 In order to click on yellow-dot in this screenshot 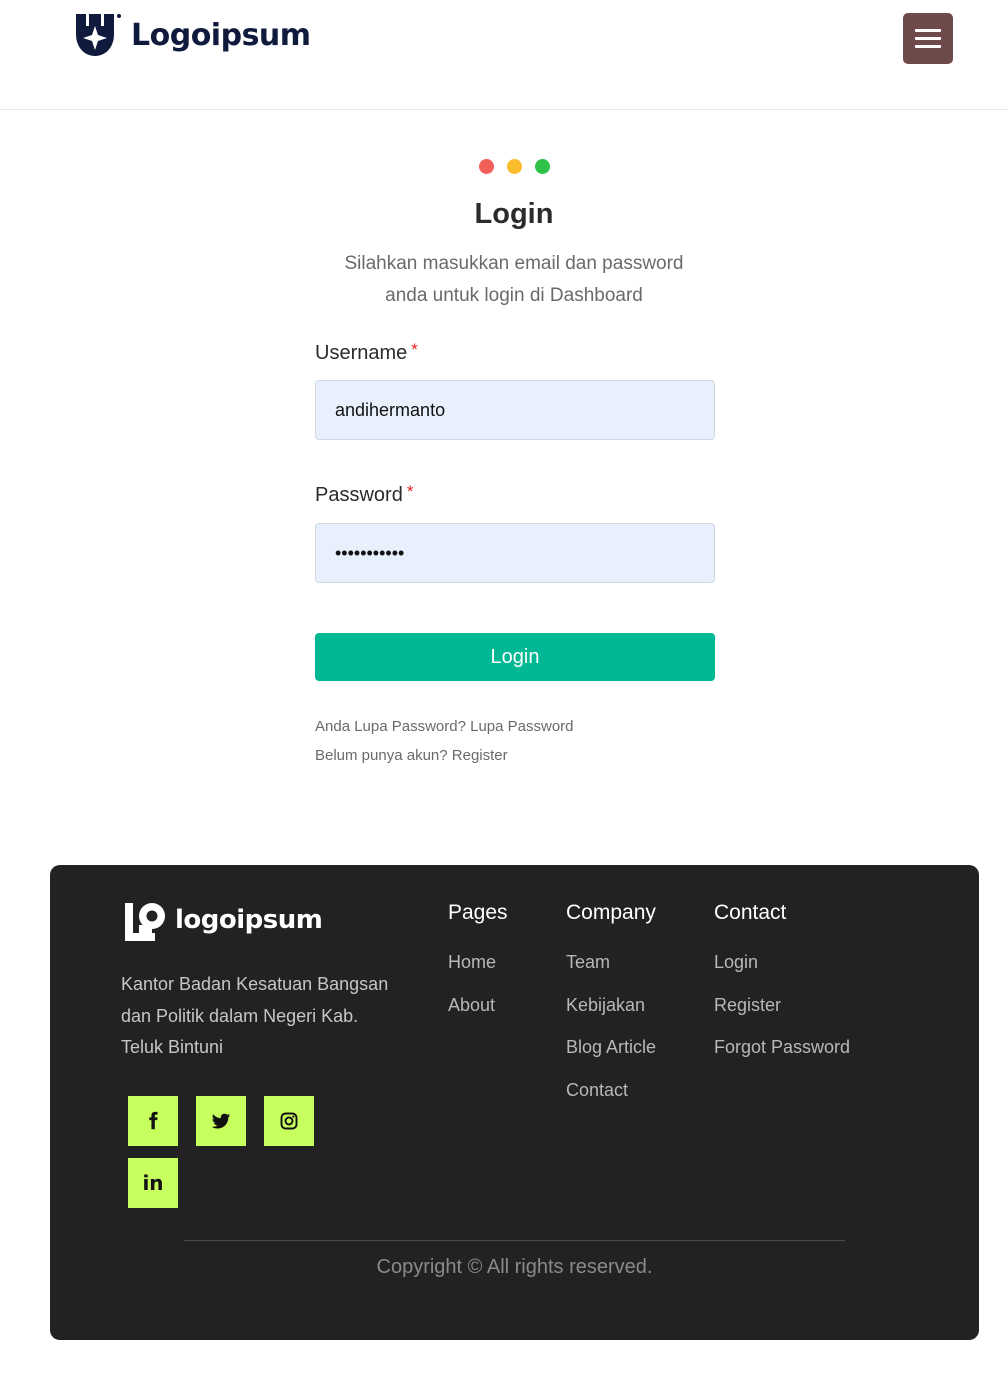, I will do `click(514, 166)`.